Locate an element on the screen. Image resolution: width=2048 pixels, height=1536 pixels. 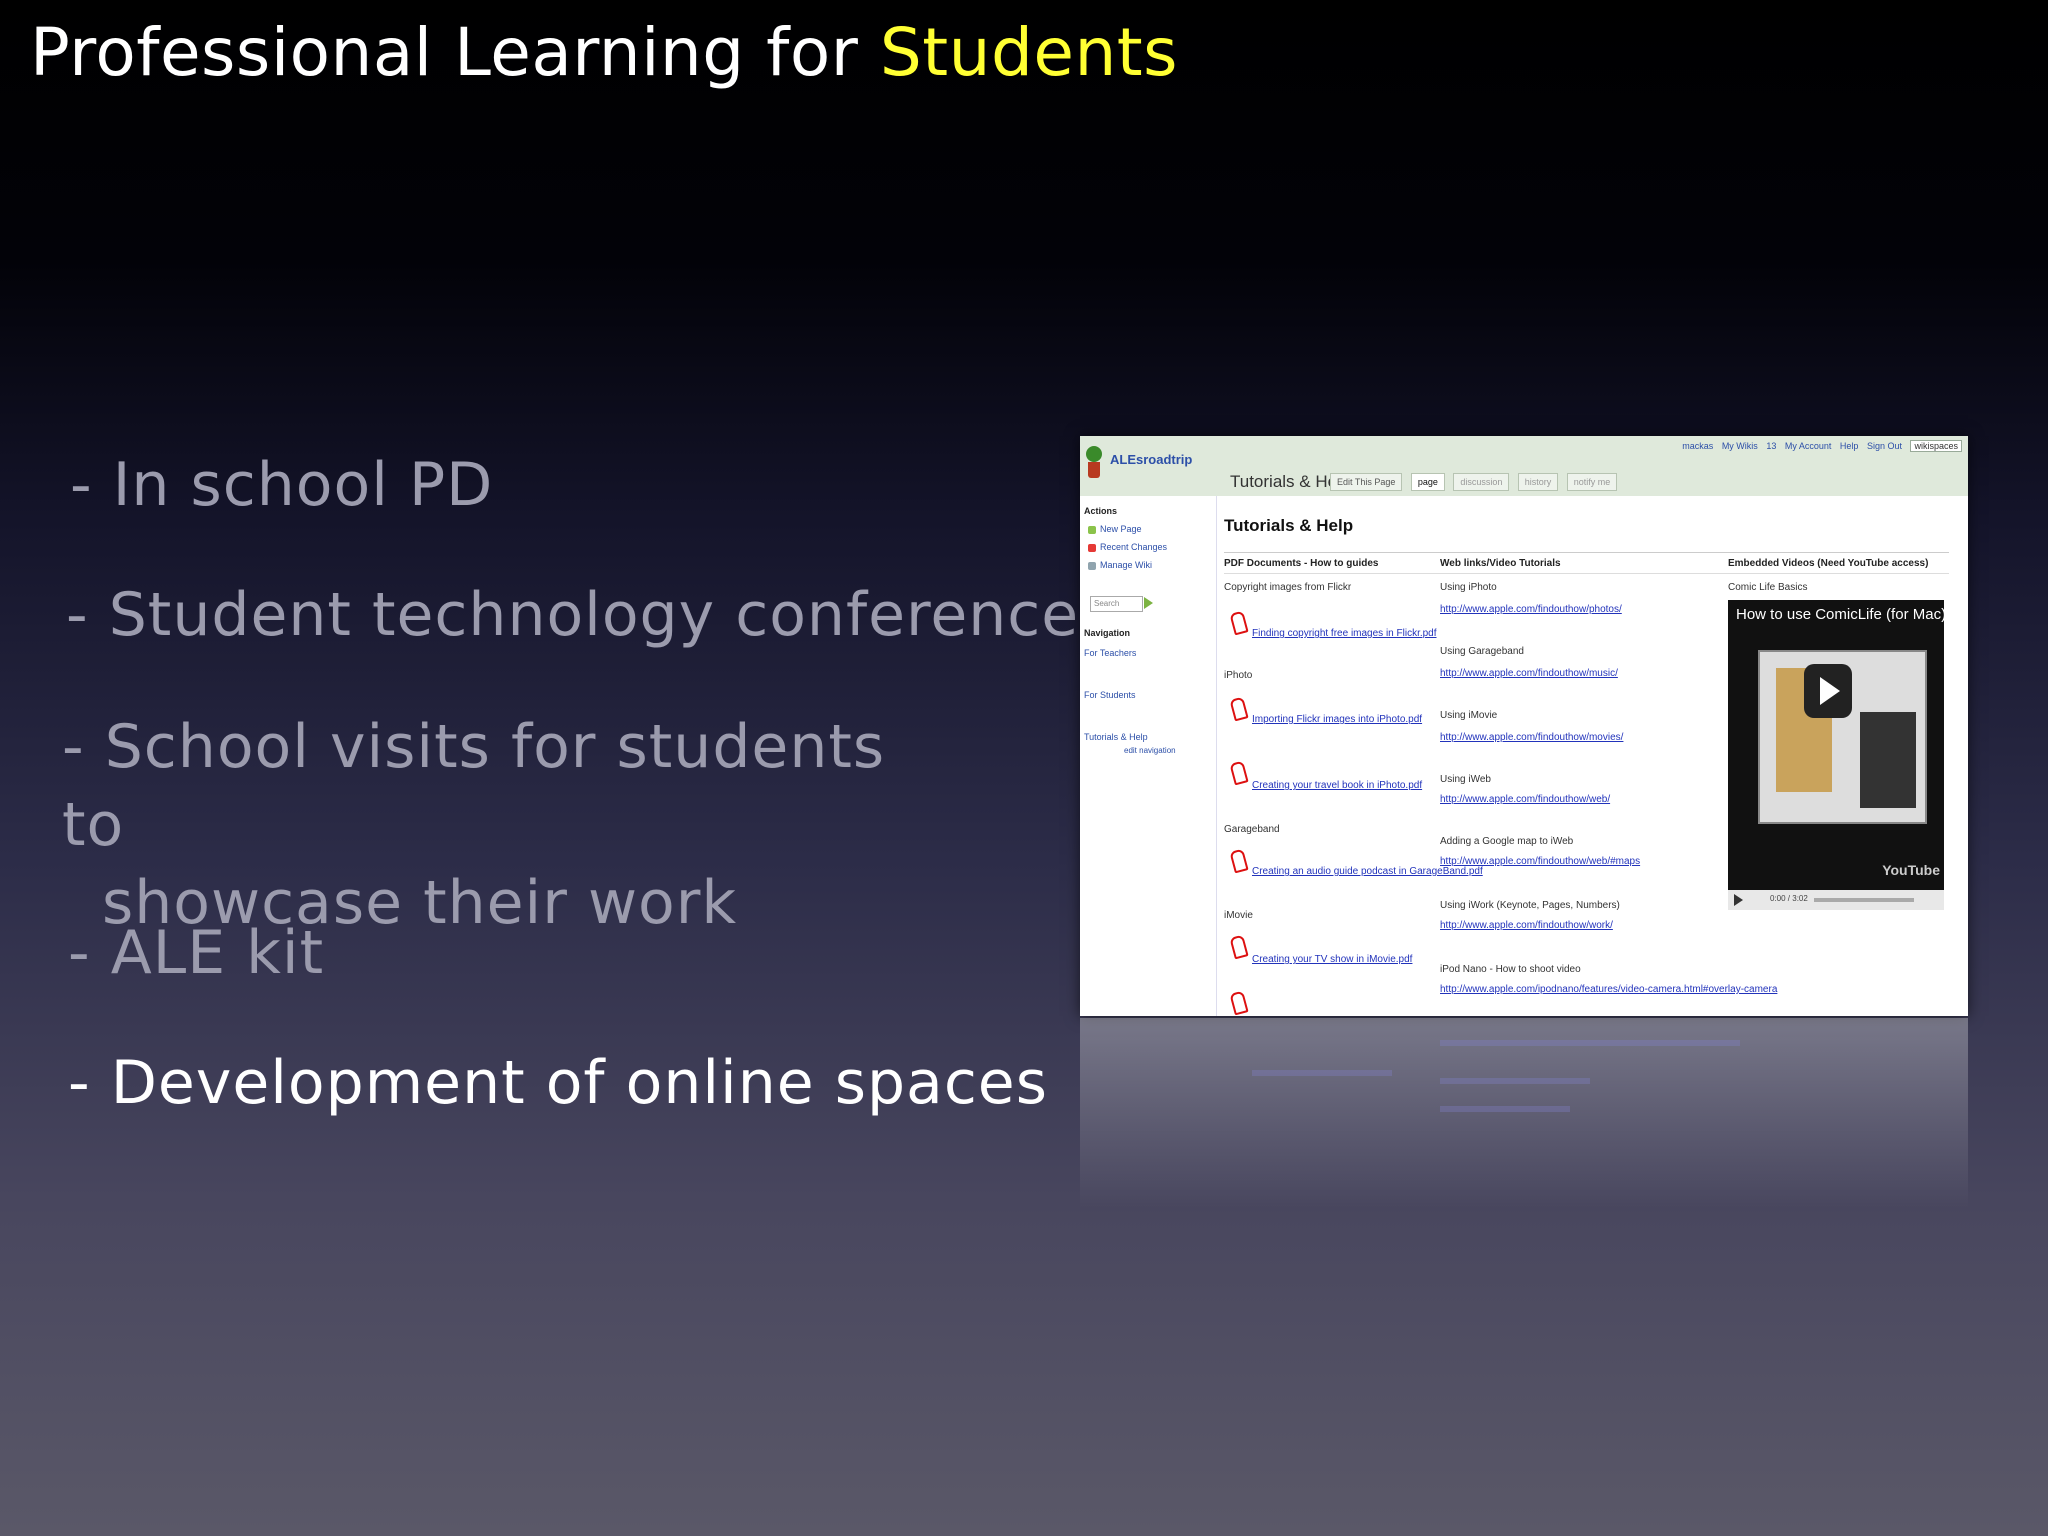
user-link-signout: Sign Out is located at coordinates (1884, 446).